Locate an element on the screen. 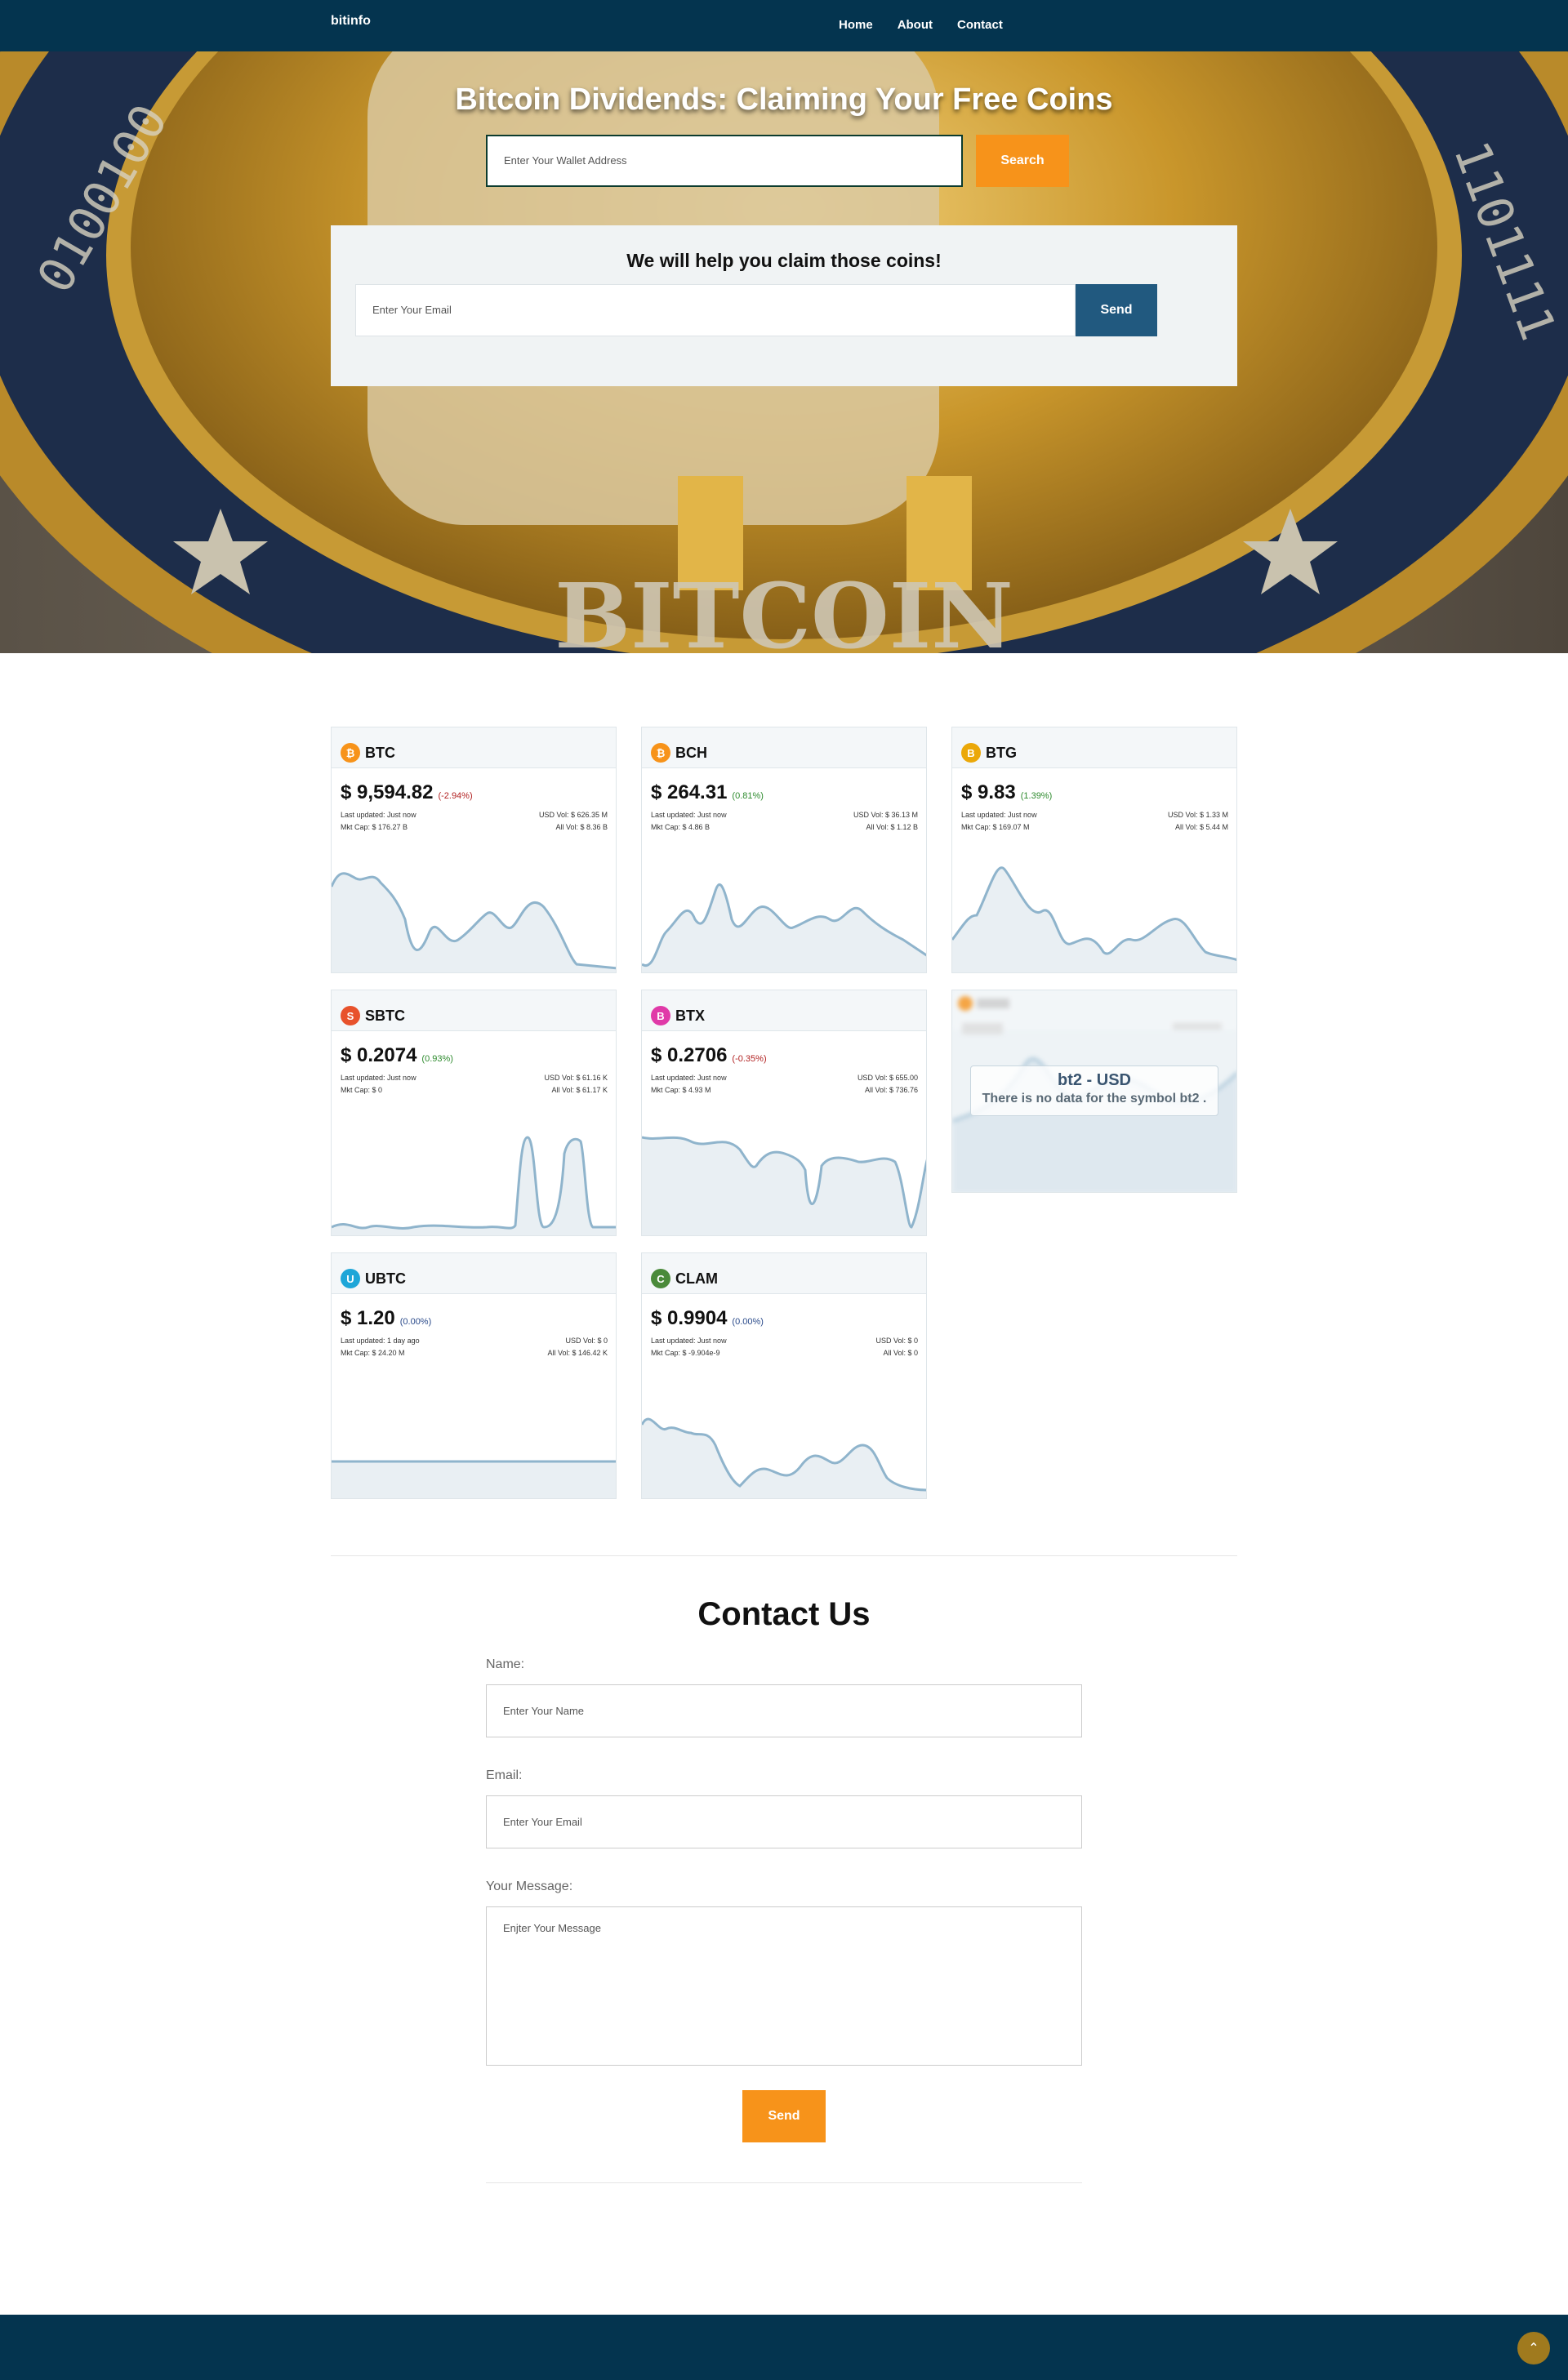  price-change: (0.93%) is located at coordinates (437, 1059).